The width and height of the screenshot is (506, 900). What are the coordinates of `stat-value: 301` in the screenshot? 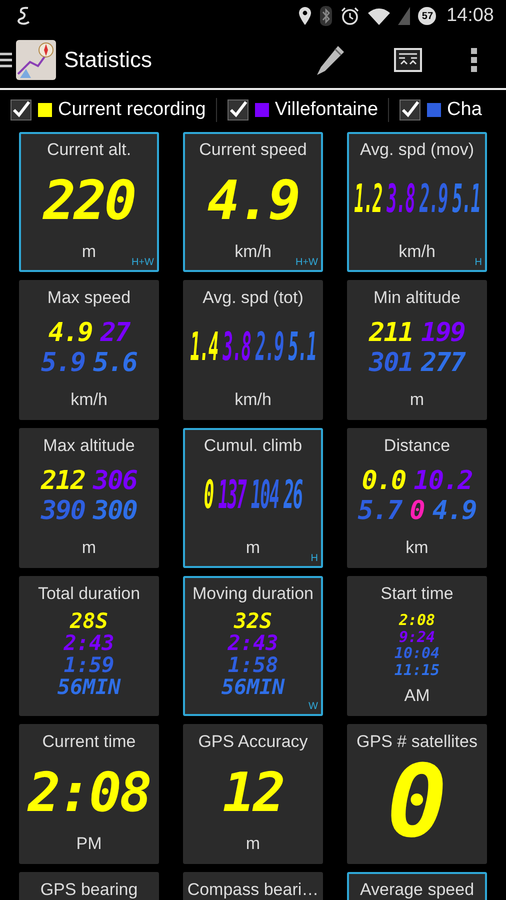 It's located at (391, 364).